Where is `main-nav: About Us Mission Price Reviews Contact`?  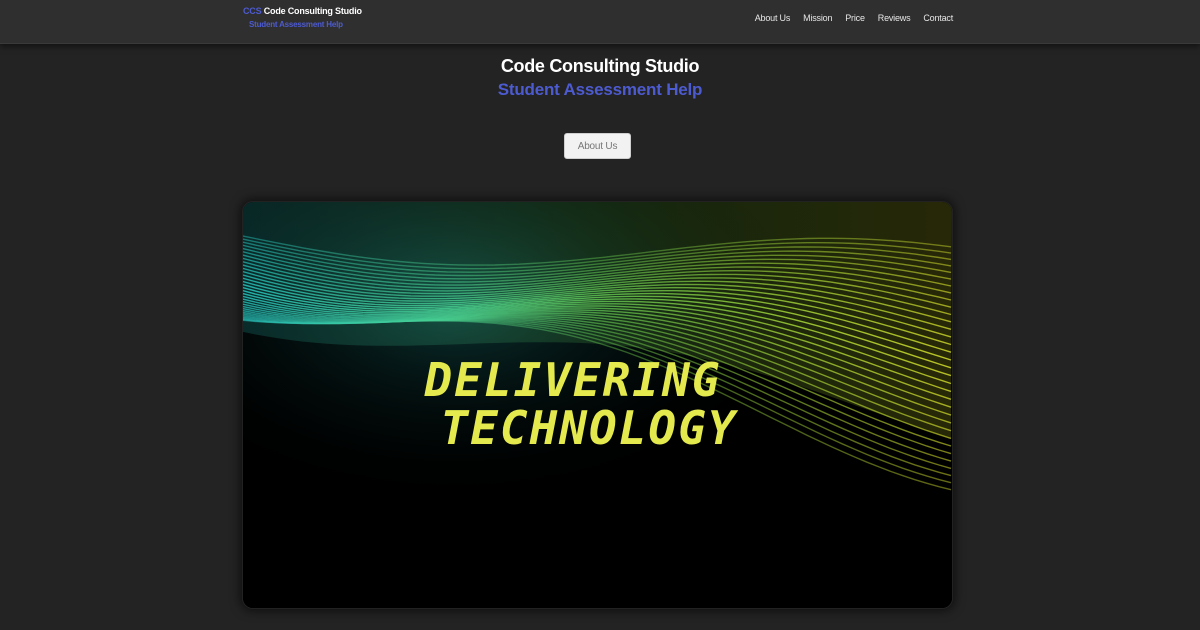
main-nav: About Us Mission Price Reviews Contact is located at coordinates (854, 18).